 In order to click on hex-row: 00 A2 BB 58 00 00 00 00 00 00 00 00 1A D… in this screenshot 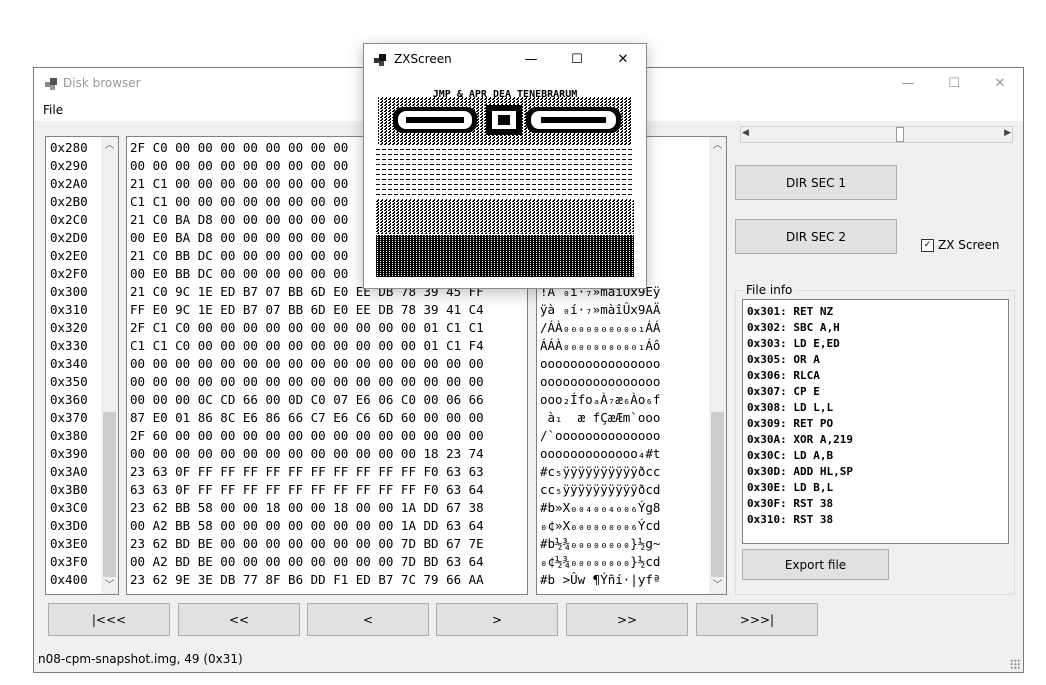, I will do `click(307, 525)`.